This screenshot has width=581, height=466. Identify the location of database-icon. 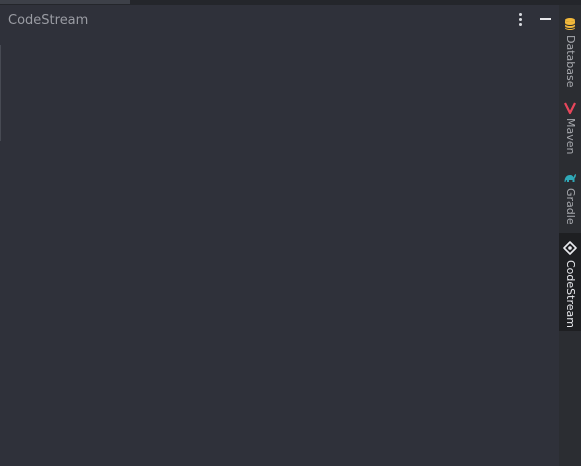
(570, 24).